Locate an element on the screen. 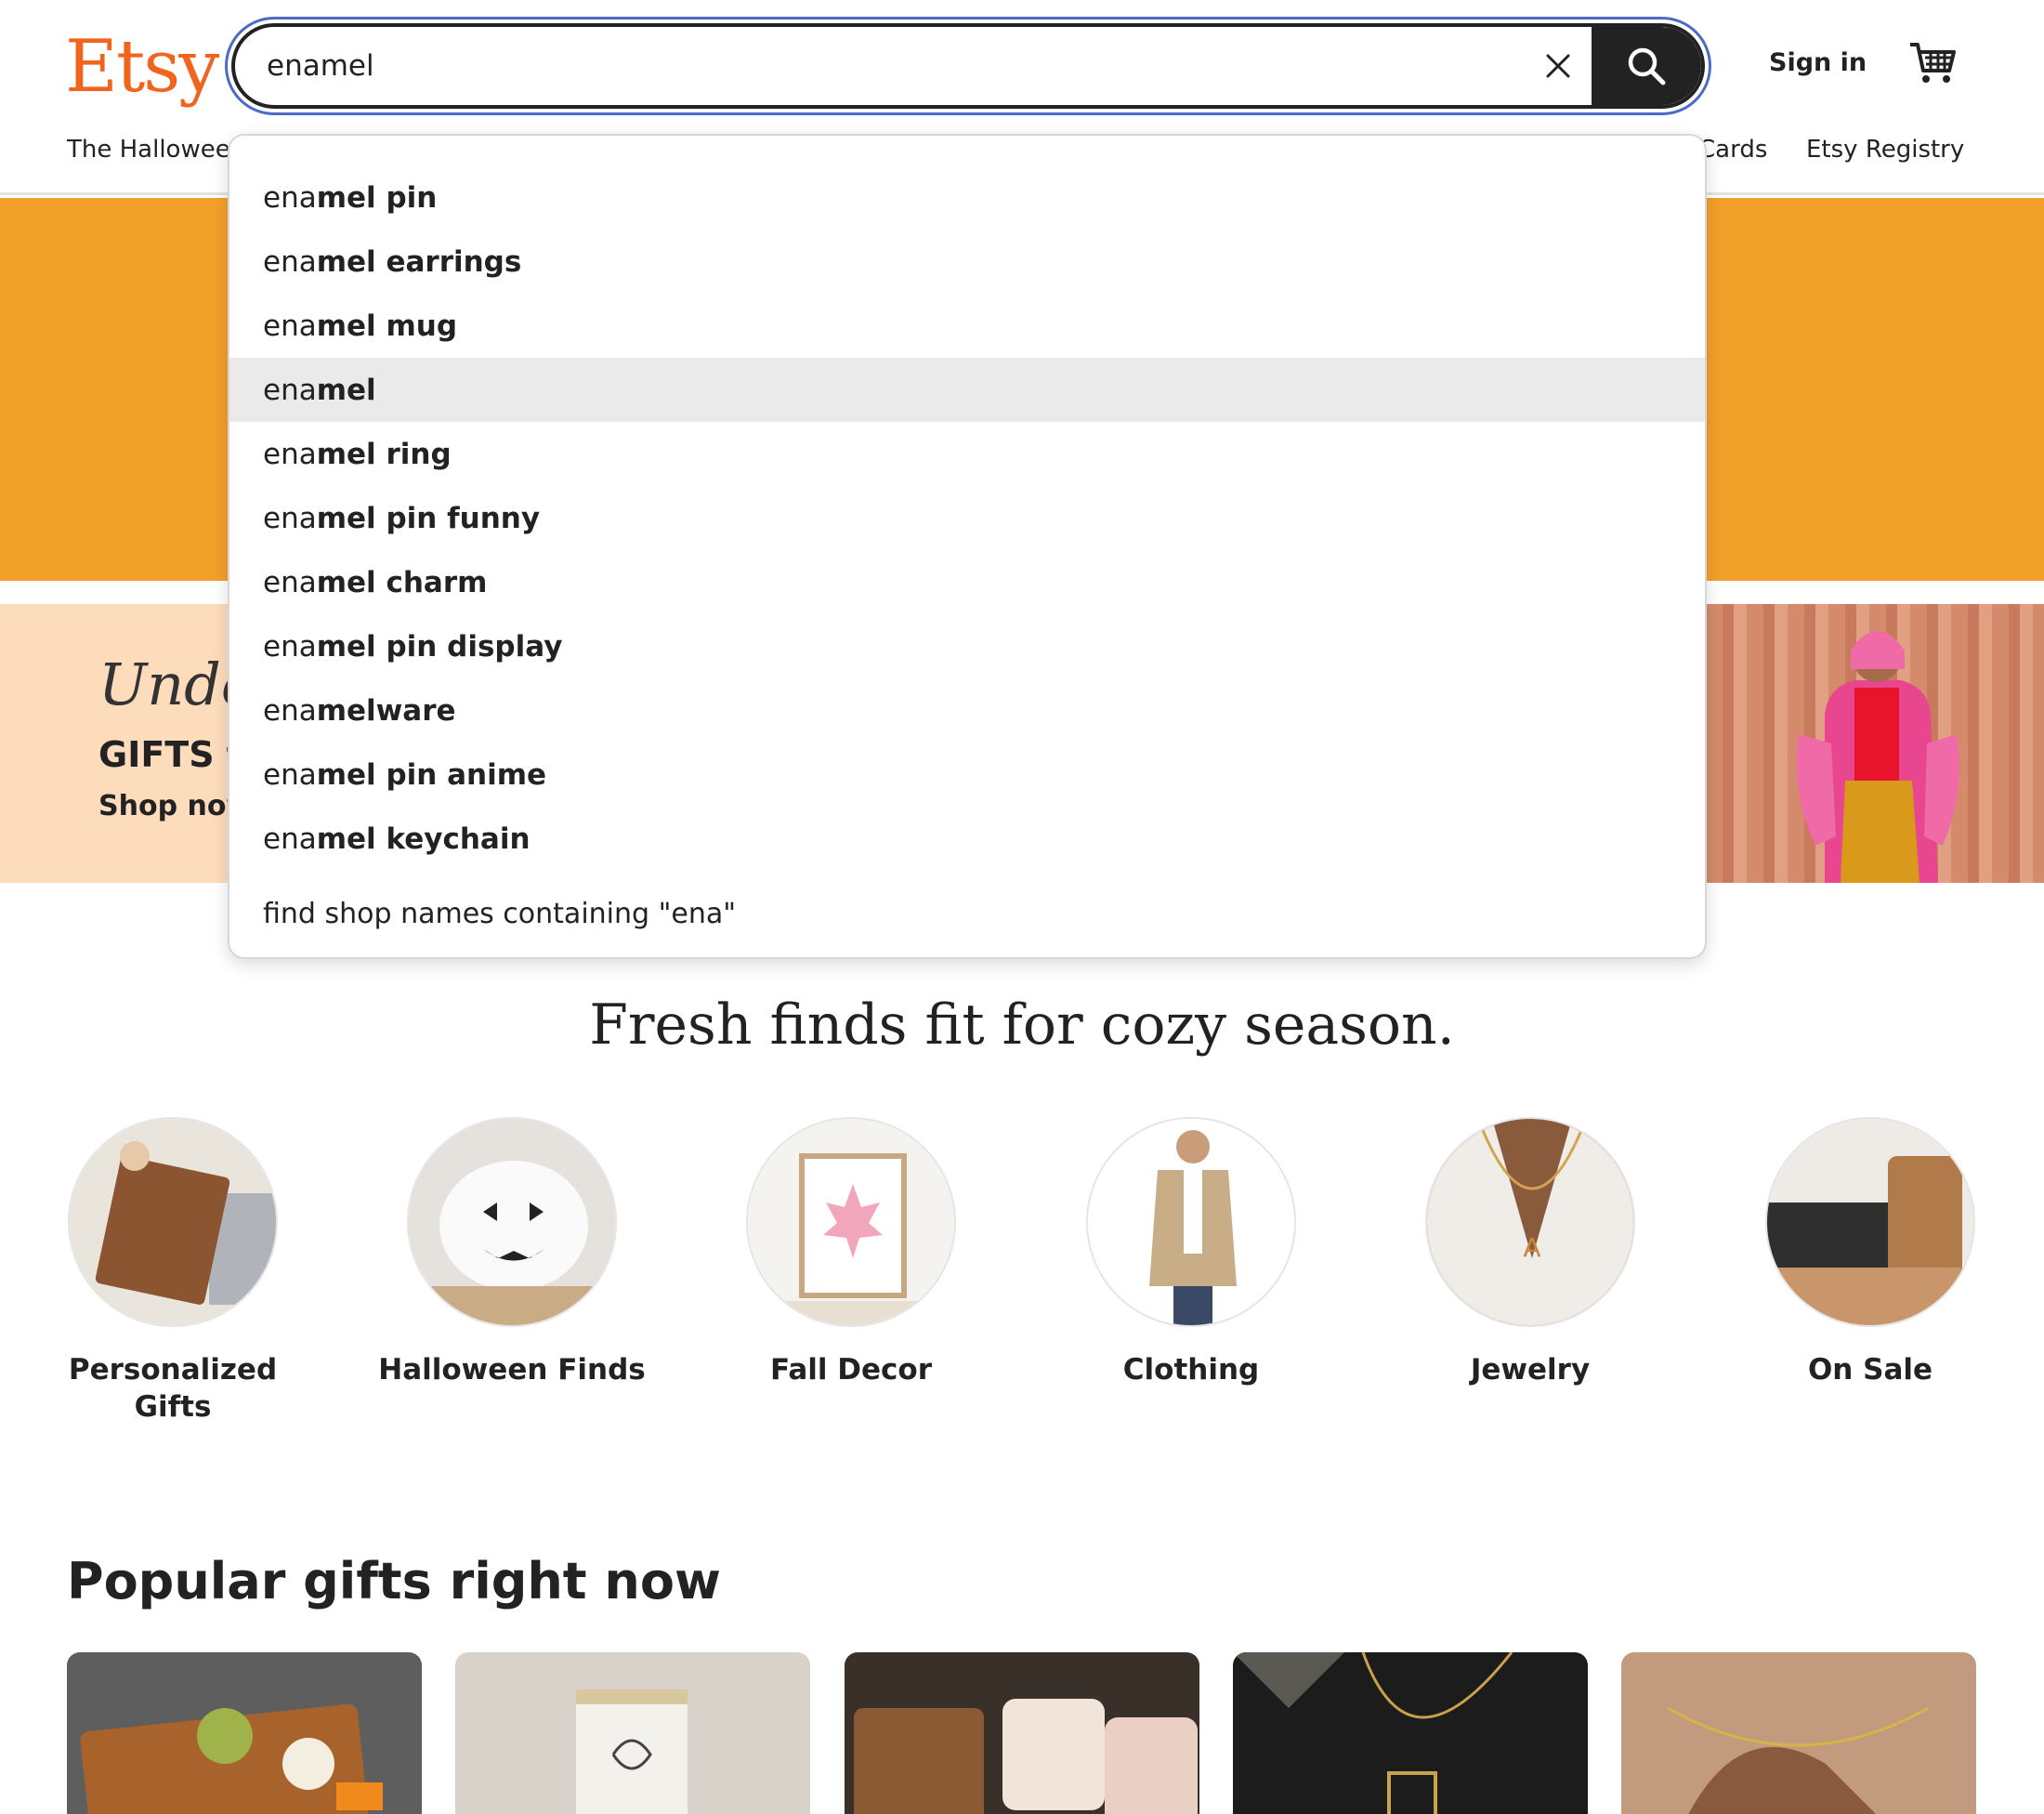 Image resolution: width=2044 pixels, height=1814 pixels. category-on-sale: On Sale is located at coordinates (1870, 1252).